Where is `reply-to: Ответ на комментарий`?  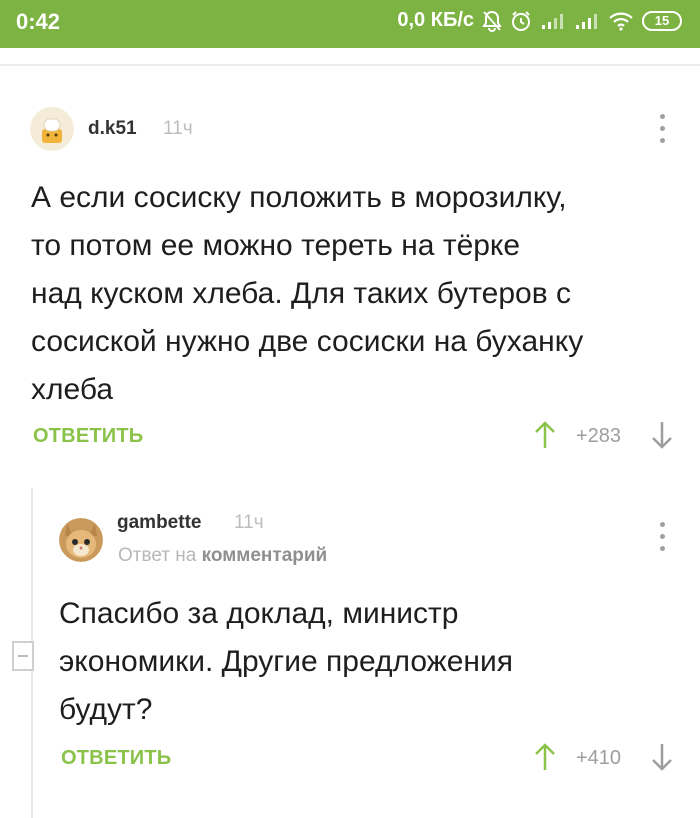
reply-to: Ответ на комментарий is located at coordinates (222, 556).